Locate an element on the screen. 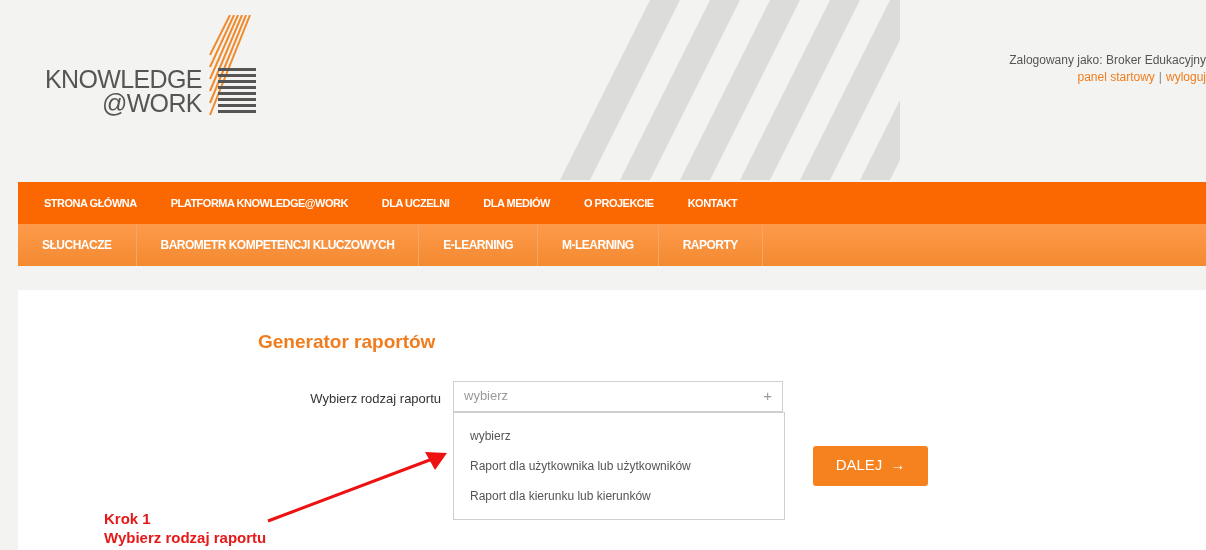 This screenshot has height=550, width=1206. report-type-select: wybierz + is located at coordinates (618, 396).